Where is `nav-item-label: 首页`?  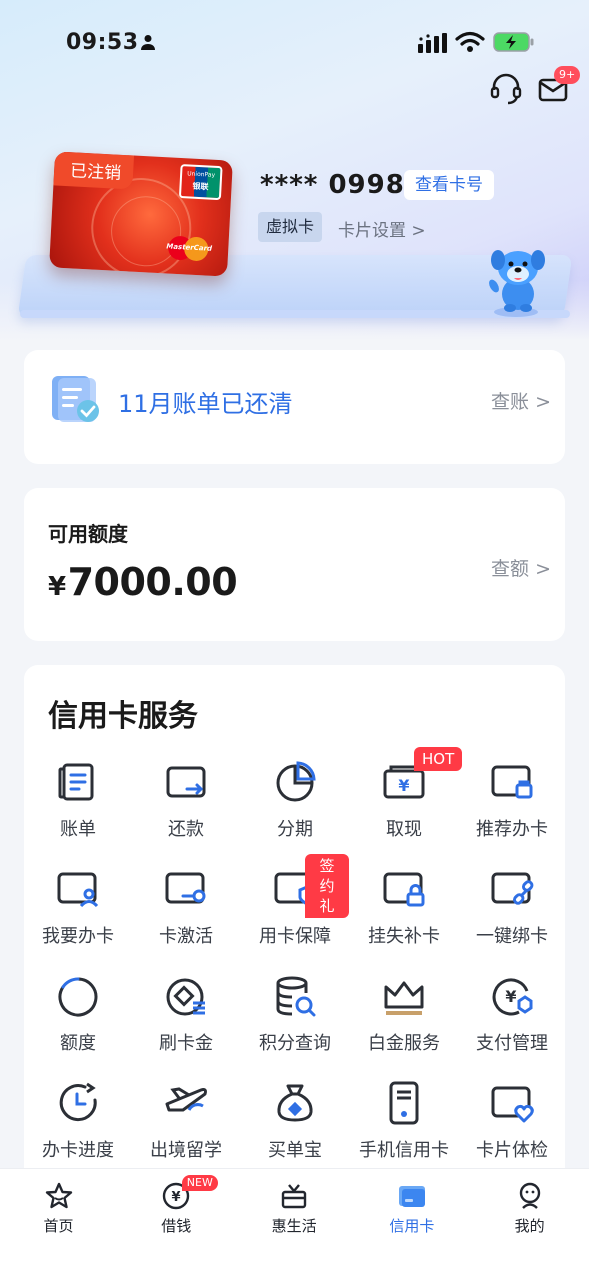 nav-item-label: 首页 is located at coordinates (58, 1226).